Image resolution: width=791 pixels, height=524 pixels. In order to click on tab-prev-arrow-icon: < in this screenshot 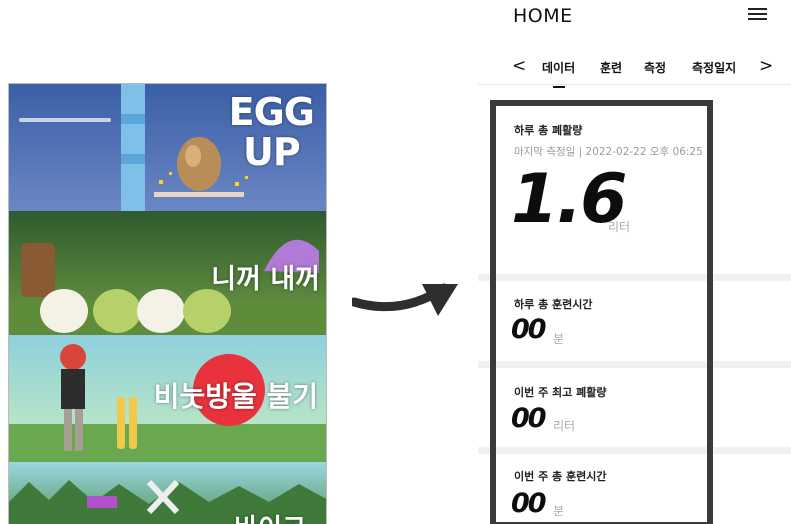, I will do `click(519, 66)`.